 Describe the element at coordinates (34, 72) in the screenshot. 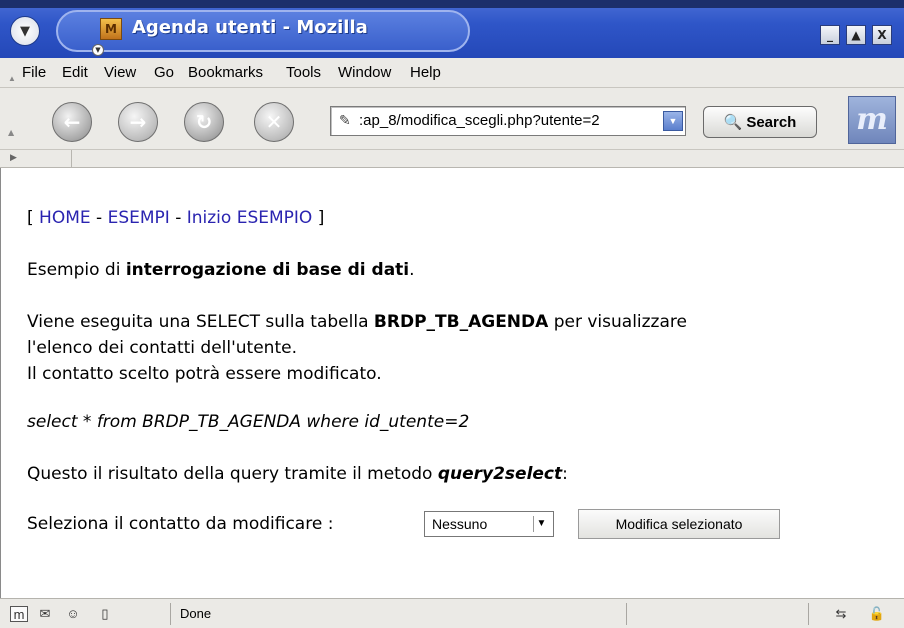

I see `menu-file: File` at that location.